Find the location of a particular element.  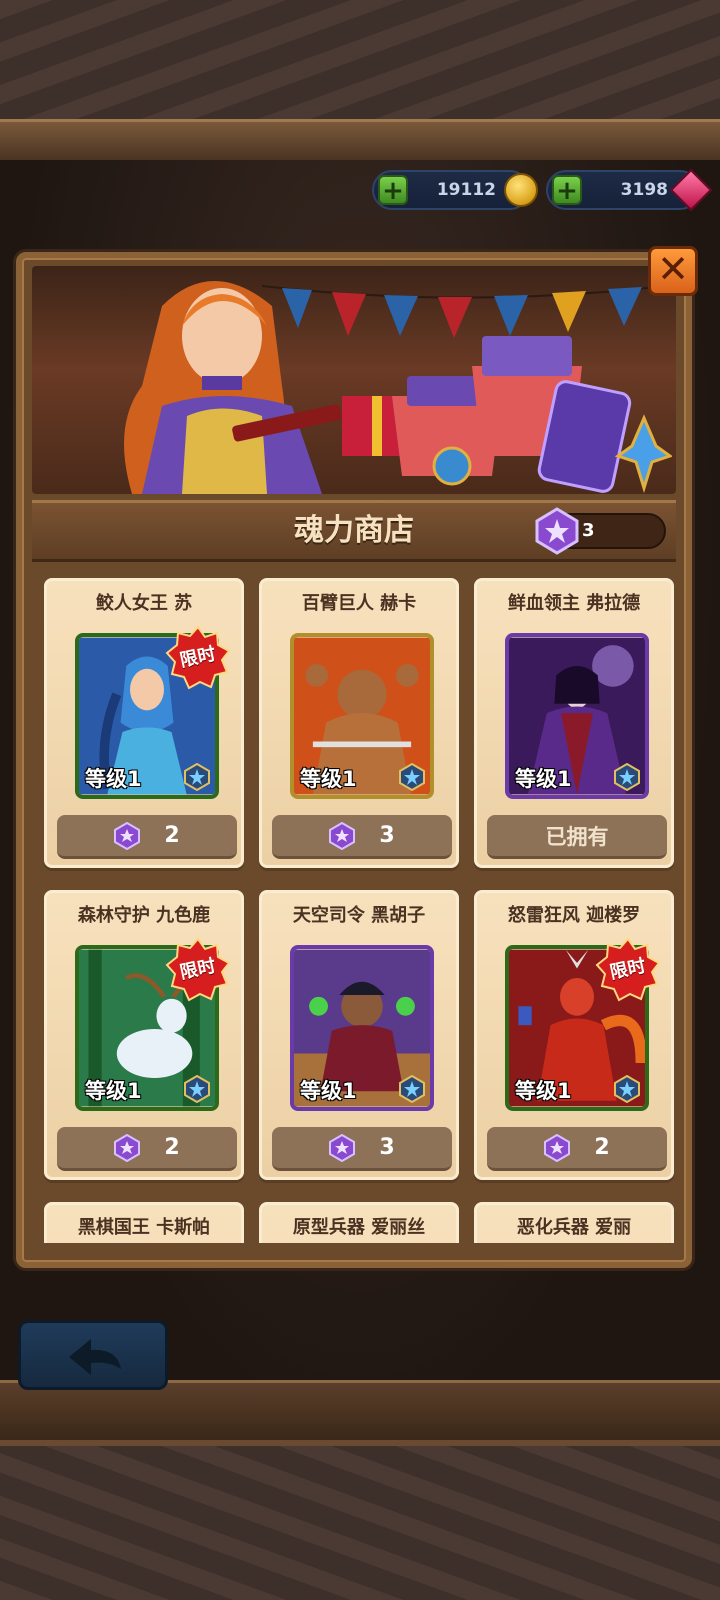

owned-label: 已拥有 is located at coordinates (577, 836).